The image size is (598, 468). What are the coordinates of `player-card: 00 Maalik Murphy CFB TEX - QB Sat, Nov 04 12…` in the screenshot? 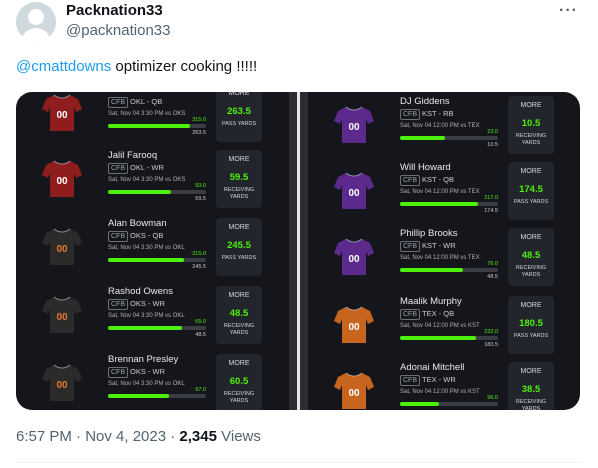 It's located at (443, 329).